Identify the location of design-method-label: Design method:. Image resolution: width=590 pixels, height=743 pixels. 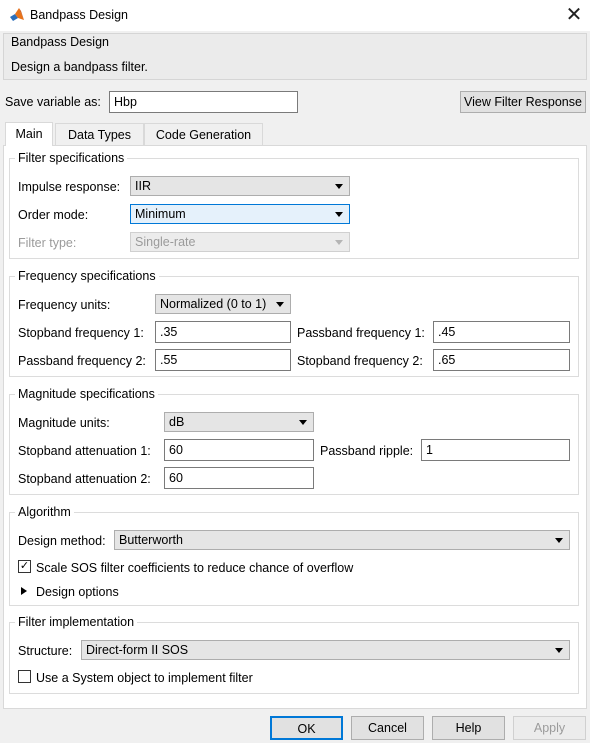
(62, 541).